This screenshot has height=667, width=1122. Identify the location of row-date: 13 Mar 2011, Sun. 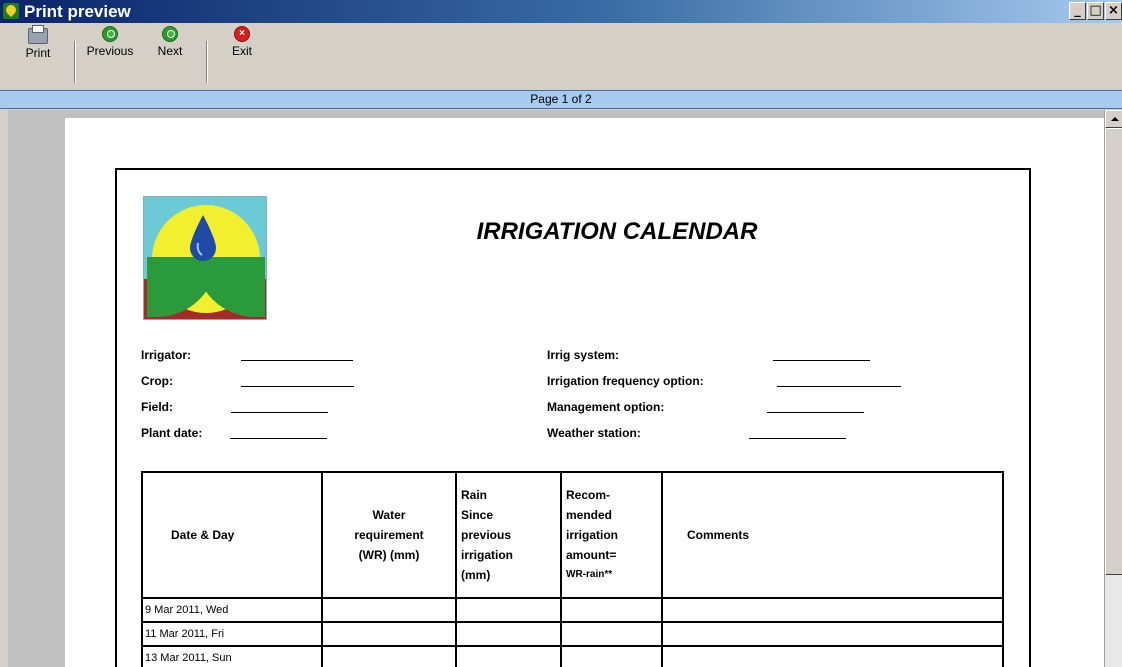
(232, 656).